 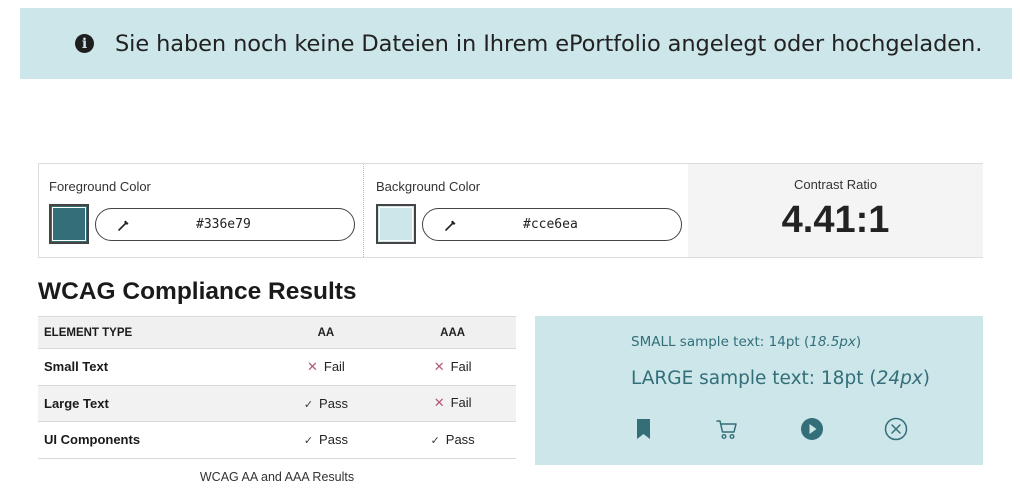 What do you see at coordinates (896, 429) in the screenshot?
I see `close-circle-icon` at bounding box center [896, 429].